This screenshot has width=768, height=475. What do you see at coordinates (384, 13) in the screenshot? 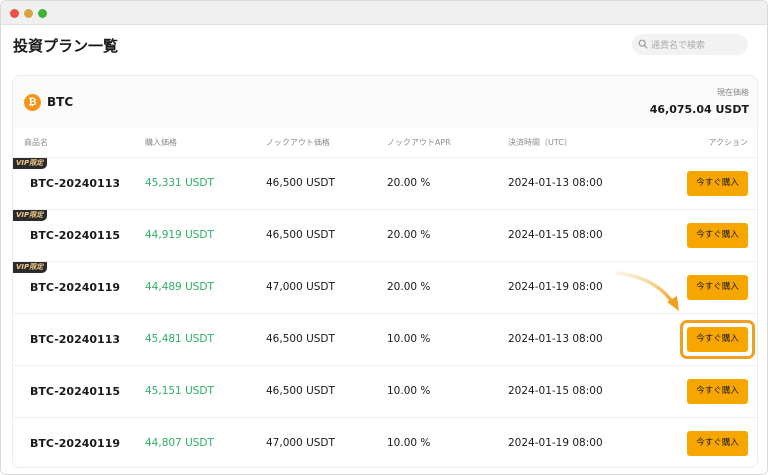
I see `title-bar` at bounding box center [384, 13].